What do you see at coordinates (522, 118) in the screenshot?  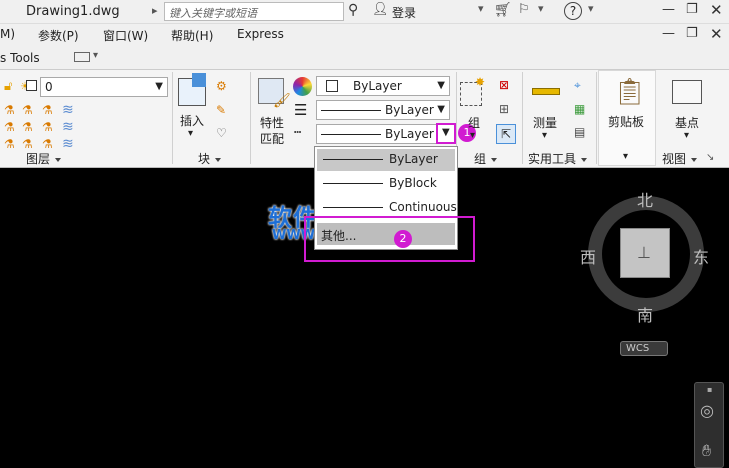 I see `panel-divider` at bounding box center [522, 118].